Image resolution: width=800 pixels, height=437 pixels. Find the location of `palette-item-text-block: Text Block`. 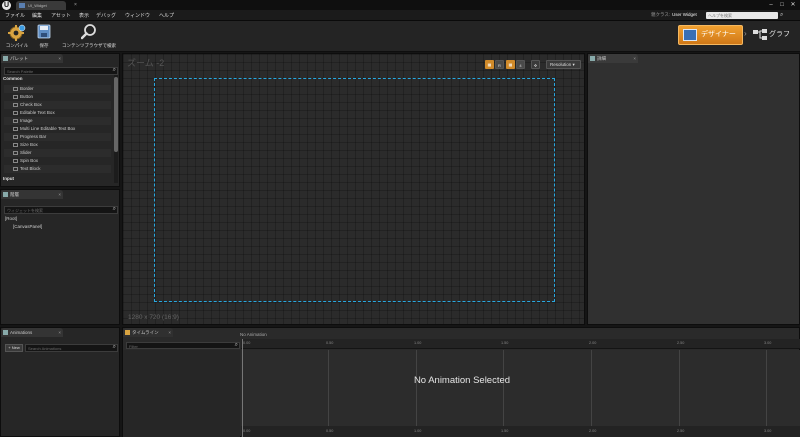

palette-item-text-block: Text Block is located at coordinates (57, 169).